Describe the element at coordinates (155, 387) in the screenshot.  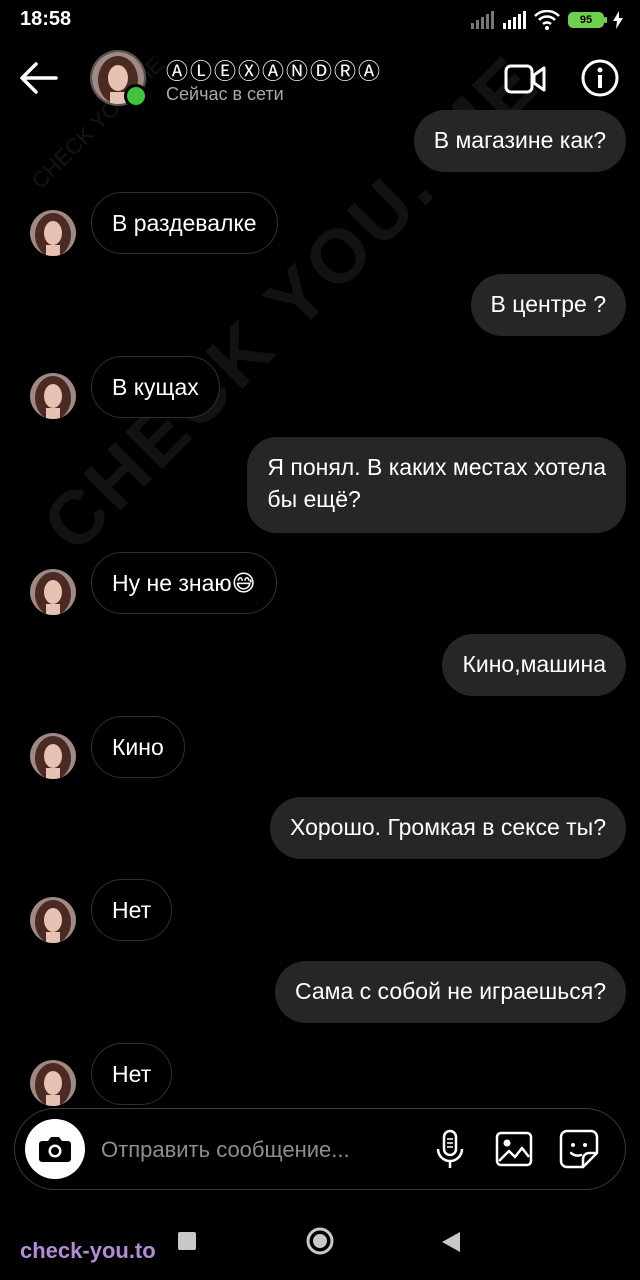
I see `message-incoming: В кущах` at that location.